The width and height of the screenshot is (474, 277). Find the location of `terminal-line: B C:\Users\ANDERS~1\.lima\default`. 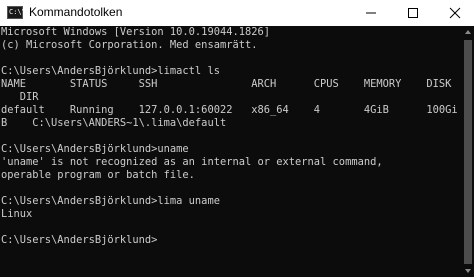

terminal-line: B C:\Users\ANDERS~1\.lima\default is located at coordinates (114, 123).